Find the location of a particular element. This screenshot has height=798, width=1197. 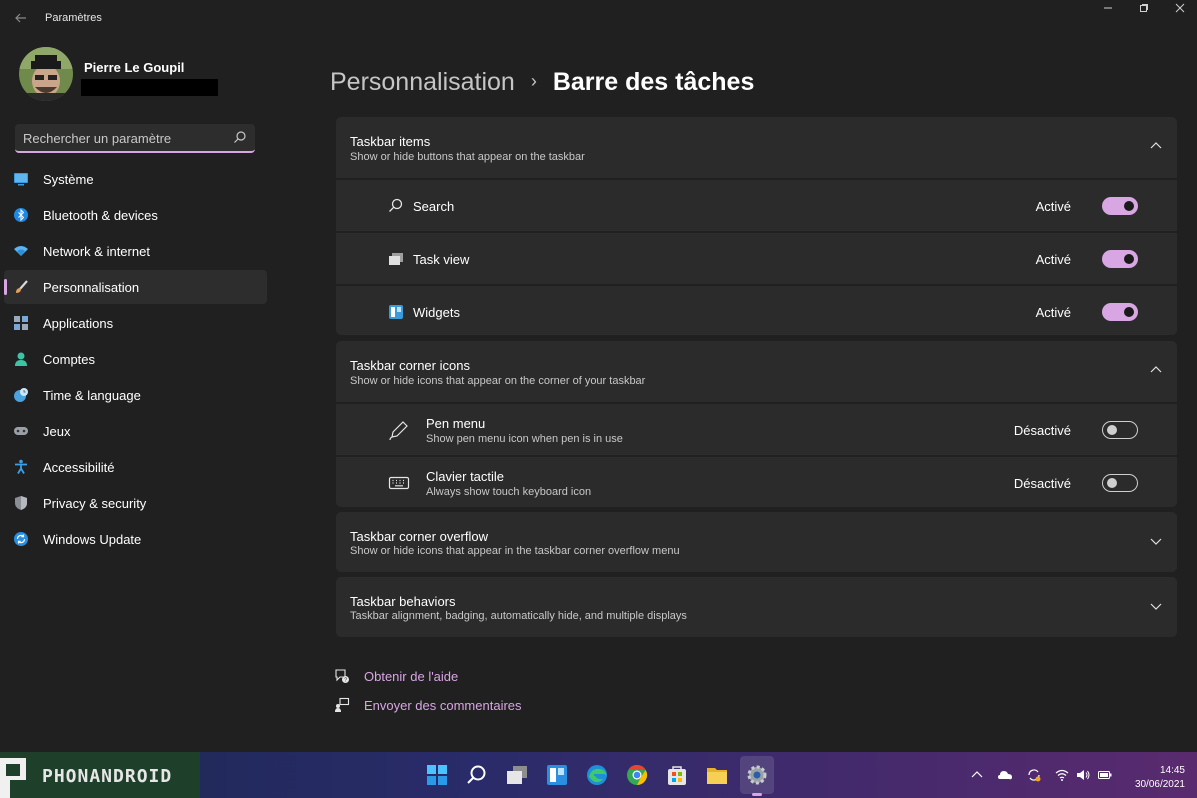

search-toggle is located at coordinates (1120, 206).